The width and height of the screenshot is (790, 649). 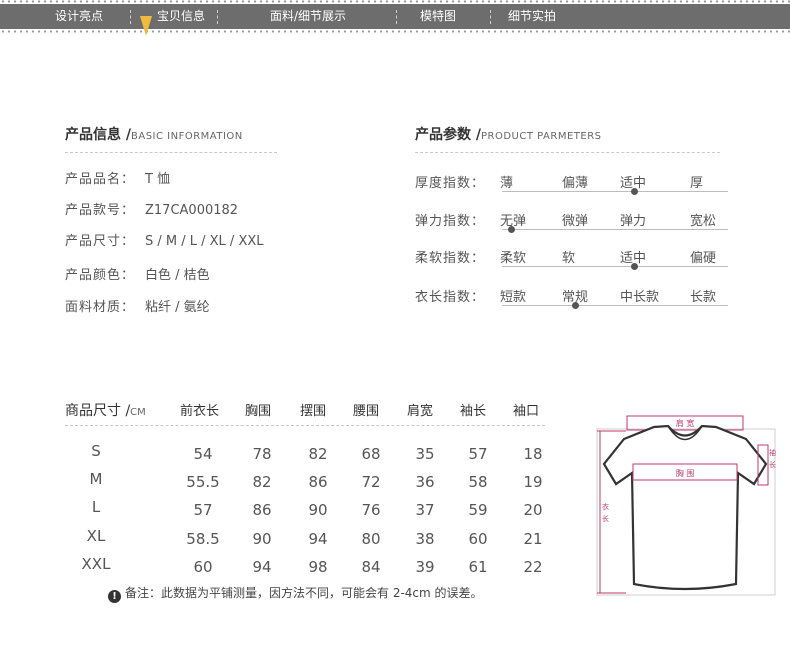 I want to click on size-label: L, so click(x=96, y=507).